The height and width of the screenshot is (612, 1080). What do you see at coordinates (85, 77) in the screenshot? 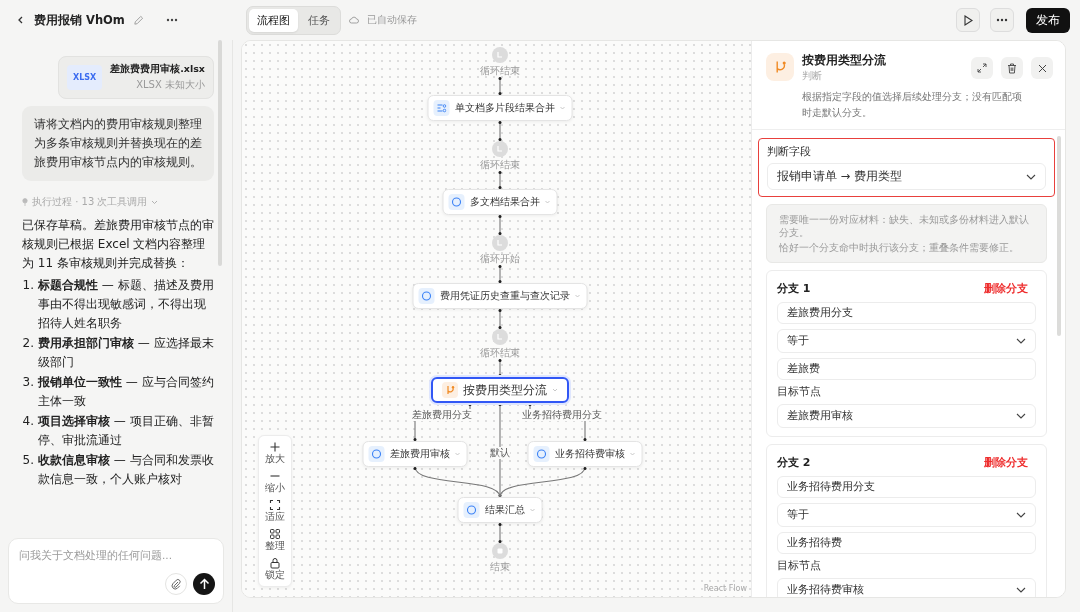
I see `file-type-badge: XLSX` at bounding box center [85, 77].